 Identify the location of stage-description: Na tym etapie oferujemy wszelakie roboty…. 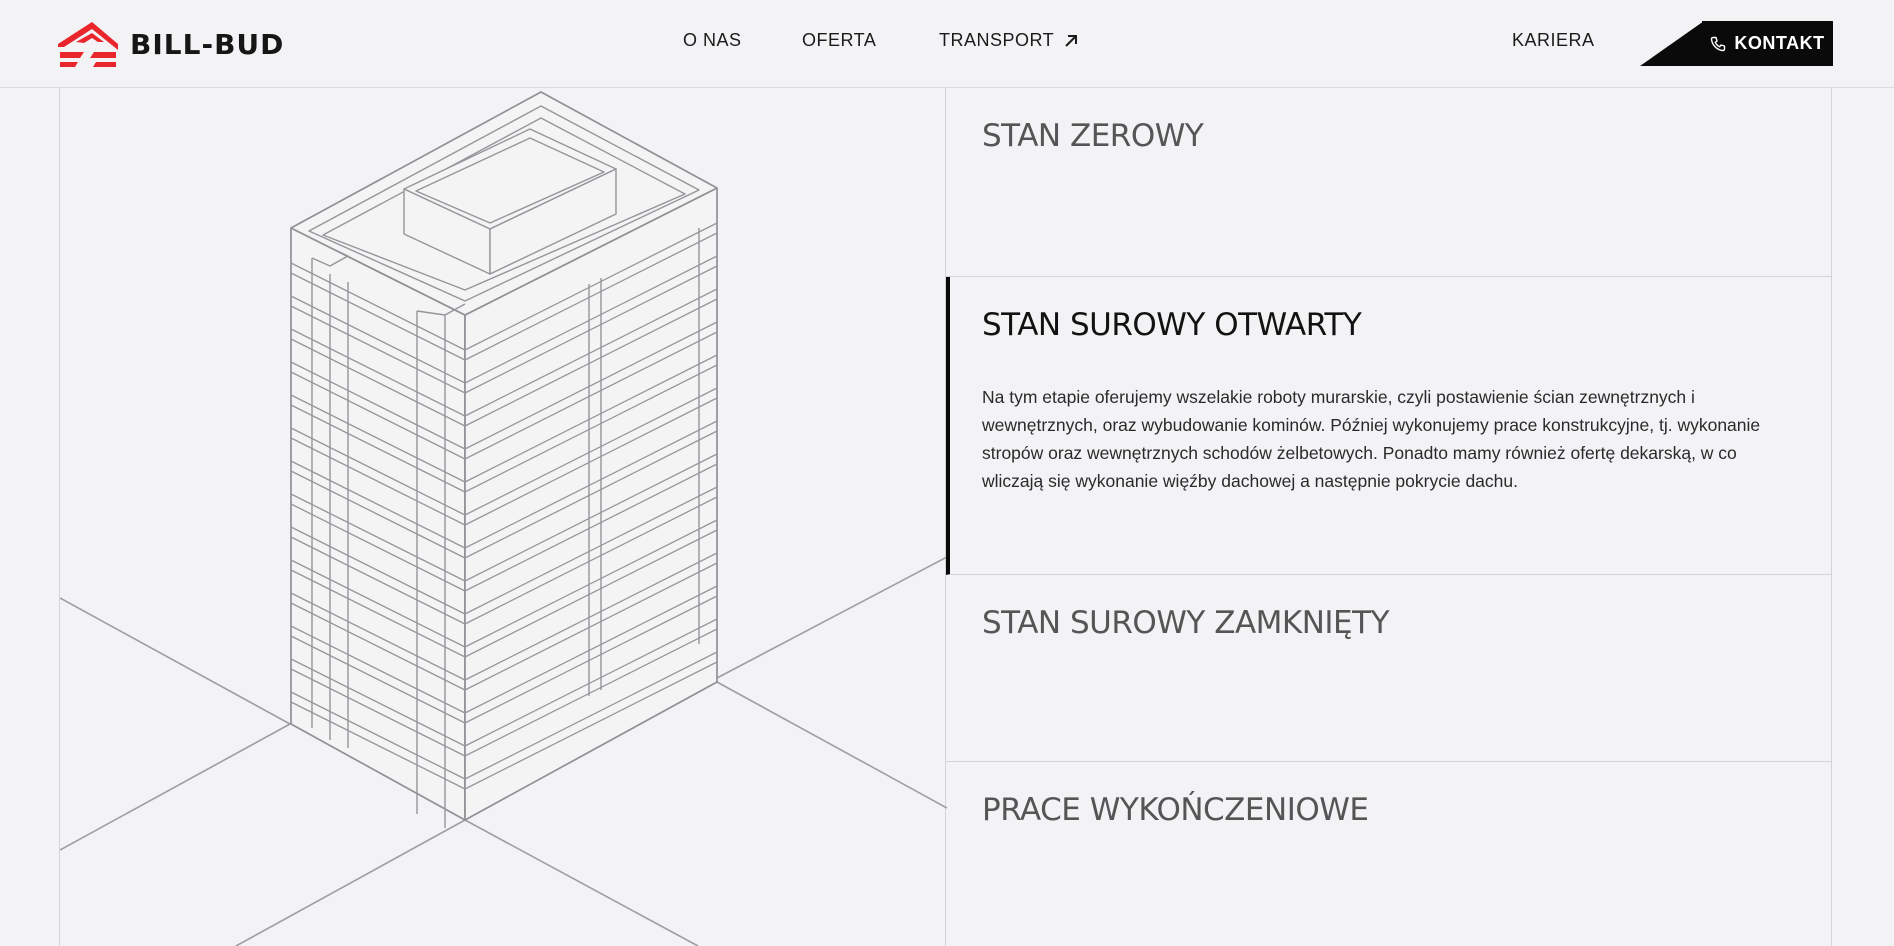
(1371, 439).